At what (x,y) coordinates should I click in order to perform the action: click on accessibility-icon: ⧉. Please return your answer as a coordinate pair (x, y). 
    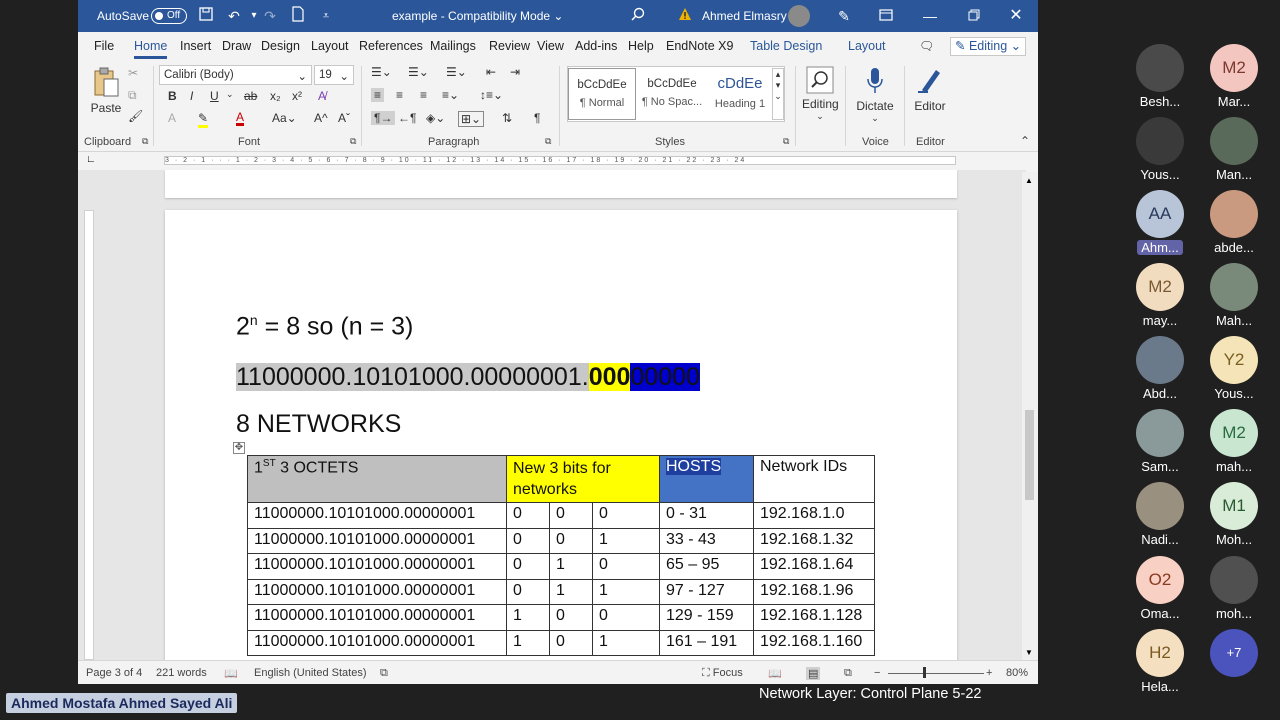
    Looking at the image, I should click on (384, 673).